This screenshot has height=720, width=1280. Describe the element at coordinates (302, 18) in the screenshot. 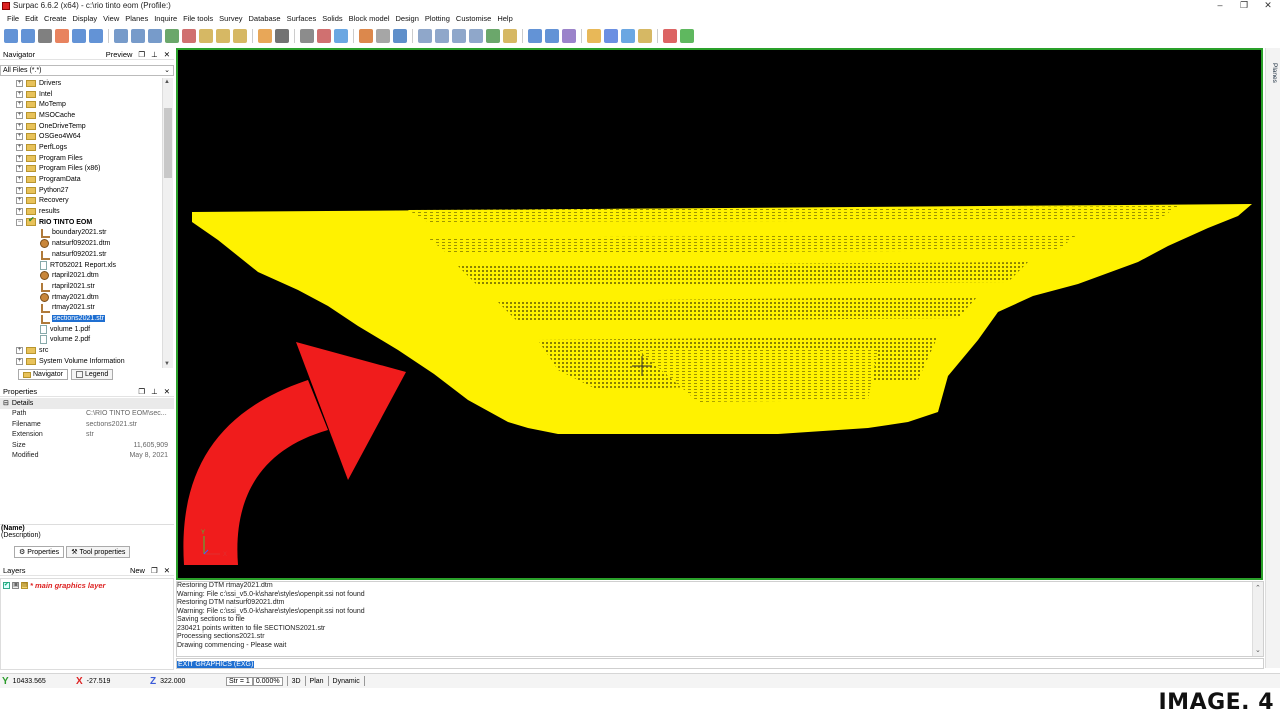

I see `menu-surfaces: Surfaces` at that location.